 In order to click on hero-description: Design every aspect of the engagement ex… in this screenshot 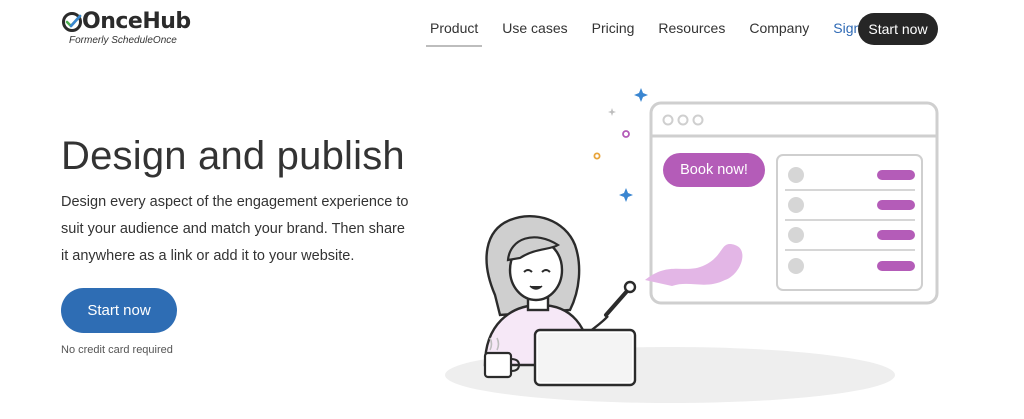, I will do `click(235, 229)`.